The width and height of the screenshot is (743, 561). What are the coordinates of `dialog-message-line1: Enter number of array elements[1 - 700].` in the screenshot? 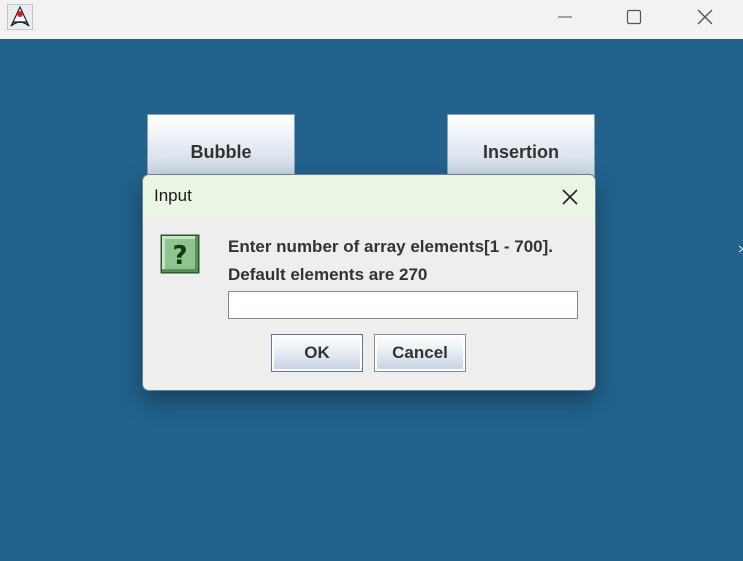 It's located at (391, 246).